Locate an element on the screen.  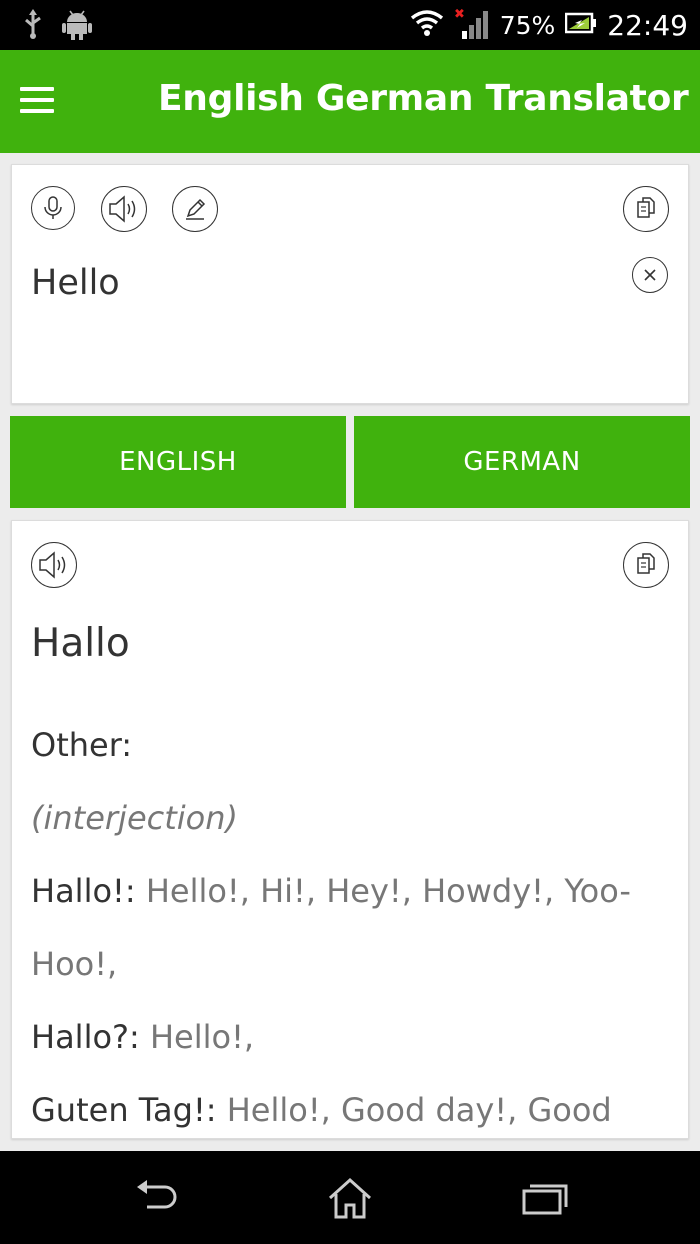
dictionary-entry: Guten Tag!: Hello!, Good day!, Good is located at coordinates (341, 1106).